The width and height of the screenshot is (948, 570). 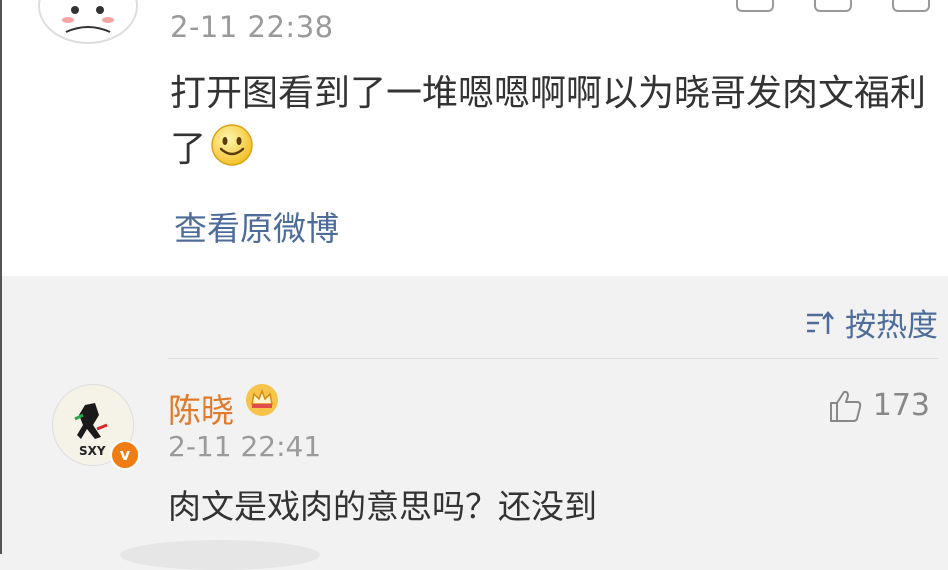 What do you see at coordinates (901, 405) in the screenshot?
I see `like-count: 173` at bounding box center [901, 405].